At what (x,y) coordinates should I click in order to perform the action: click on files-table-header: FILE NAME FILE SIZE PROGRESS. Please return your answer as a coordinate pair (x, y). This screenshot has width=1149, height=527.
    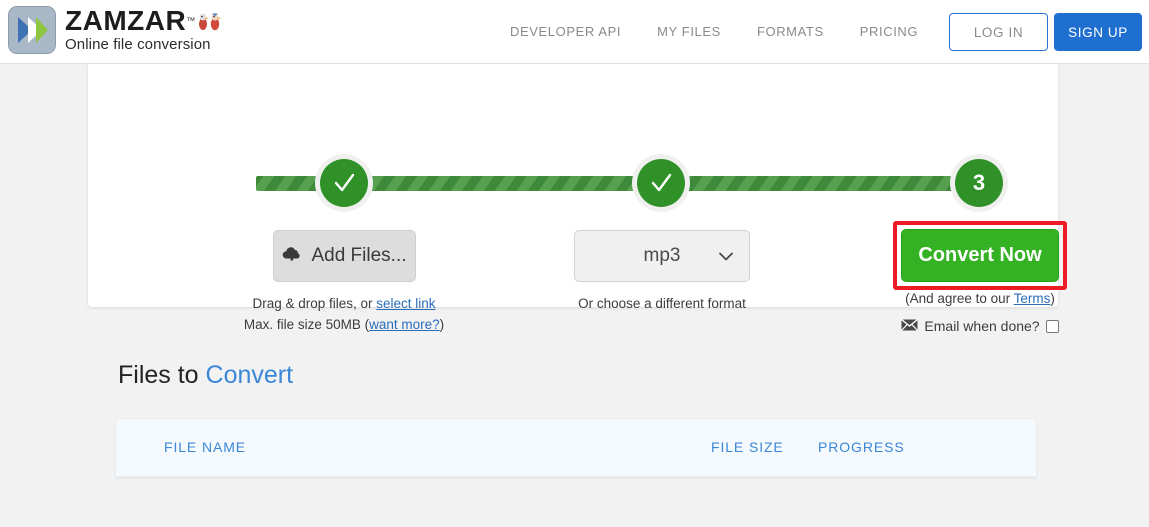
    Looking at the image, I should click on (576, 448).